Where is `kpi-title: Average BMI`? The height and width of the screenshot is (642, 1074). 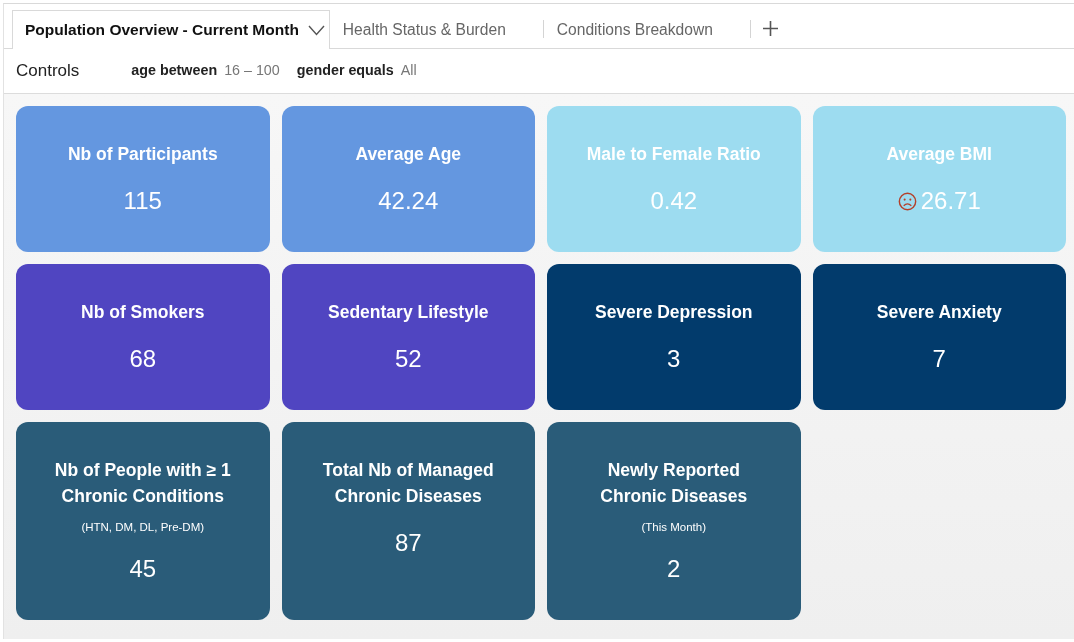 kpi-title: Average BMI is located at coordinates (939, 154).